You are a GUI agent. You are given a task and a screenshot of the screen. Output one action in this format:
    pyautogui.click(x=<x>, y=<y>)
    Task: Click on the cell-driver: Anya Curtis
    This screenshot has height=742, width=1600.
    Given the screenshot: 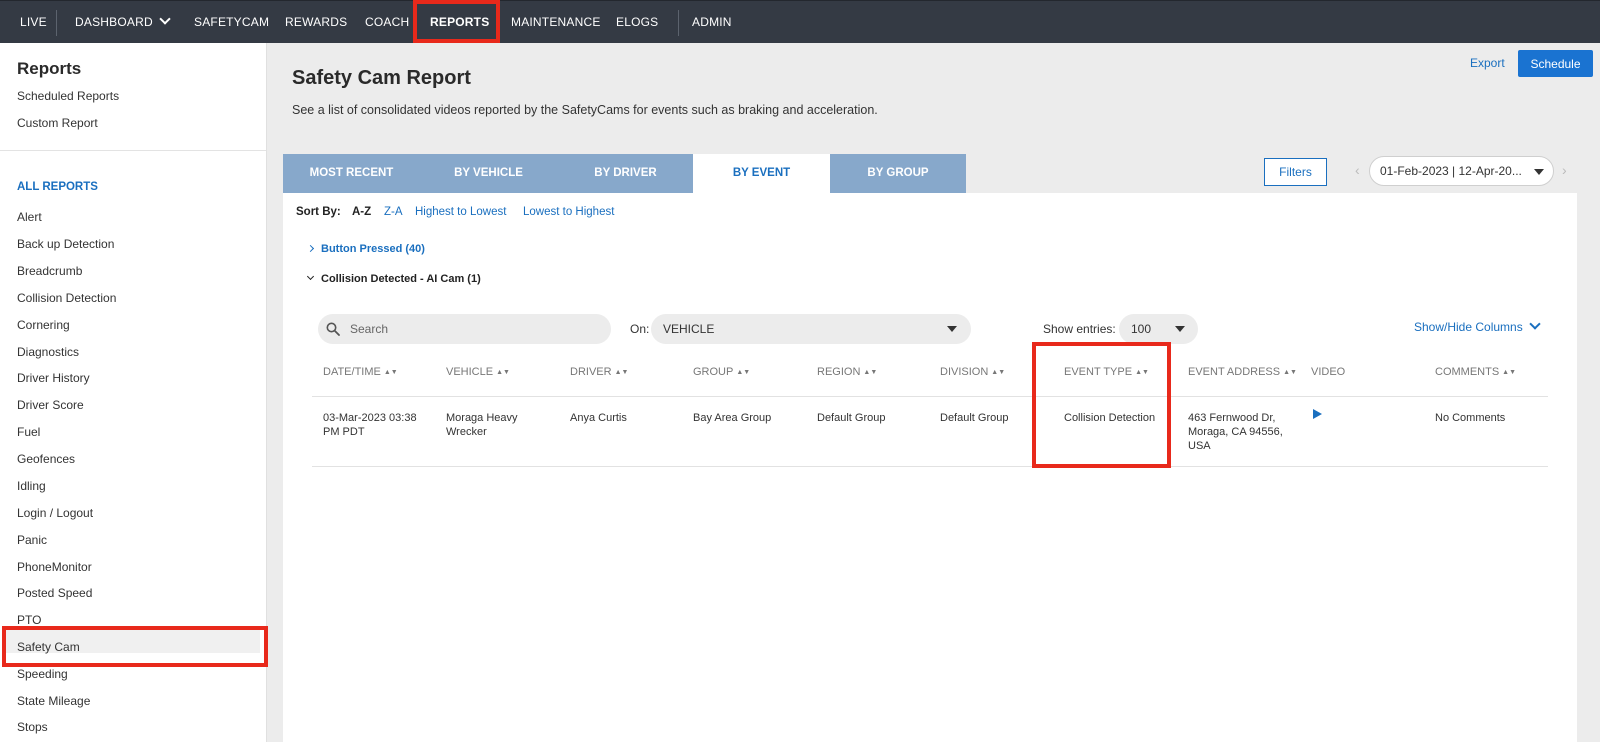 What is the action you would take?
    pyautogui.click(x=625, y=418)
    